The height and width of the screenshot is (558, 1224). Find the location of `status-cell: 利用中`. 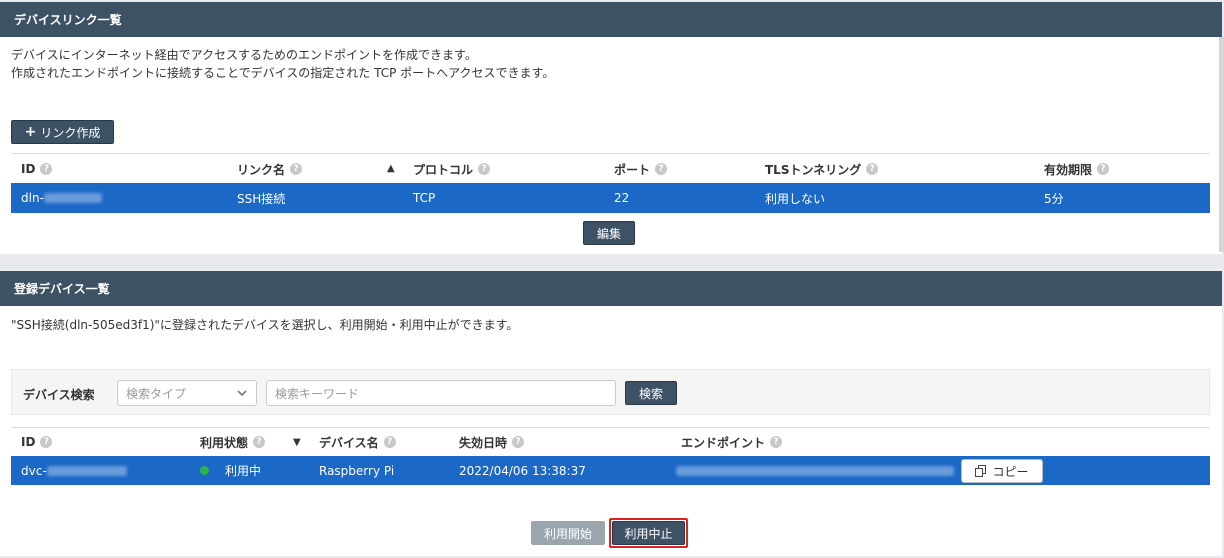

status-cell: 利用中 is located at coordinates (230, 470).